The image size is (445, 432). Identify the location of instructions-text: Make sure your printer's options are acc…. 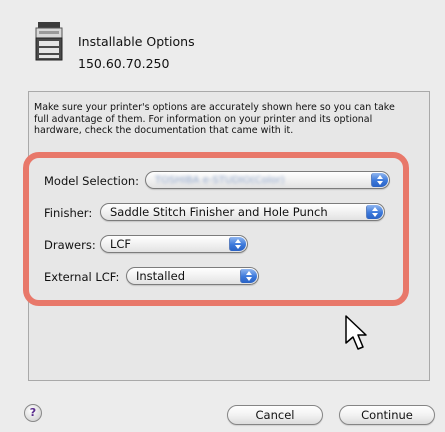
(231, 119).